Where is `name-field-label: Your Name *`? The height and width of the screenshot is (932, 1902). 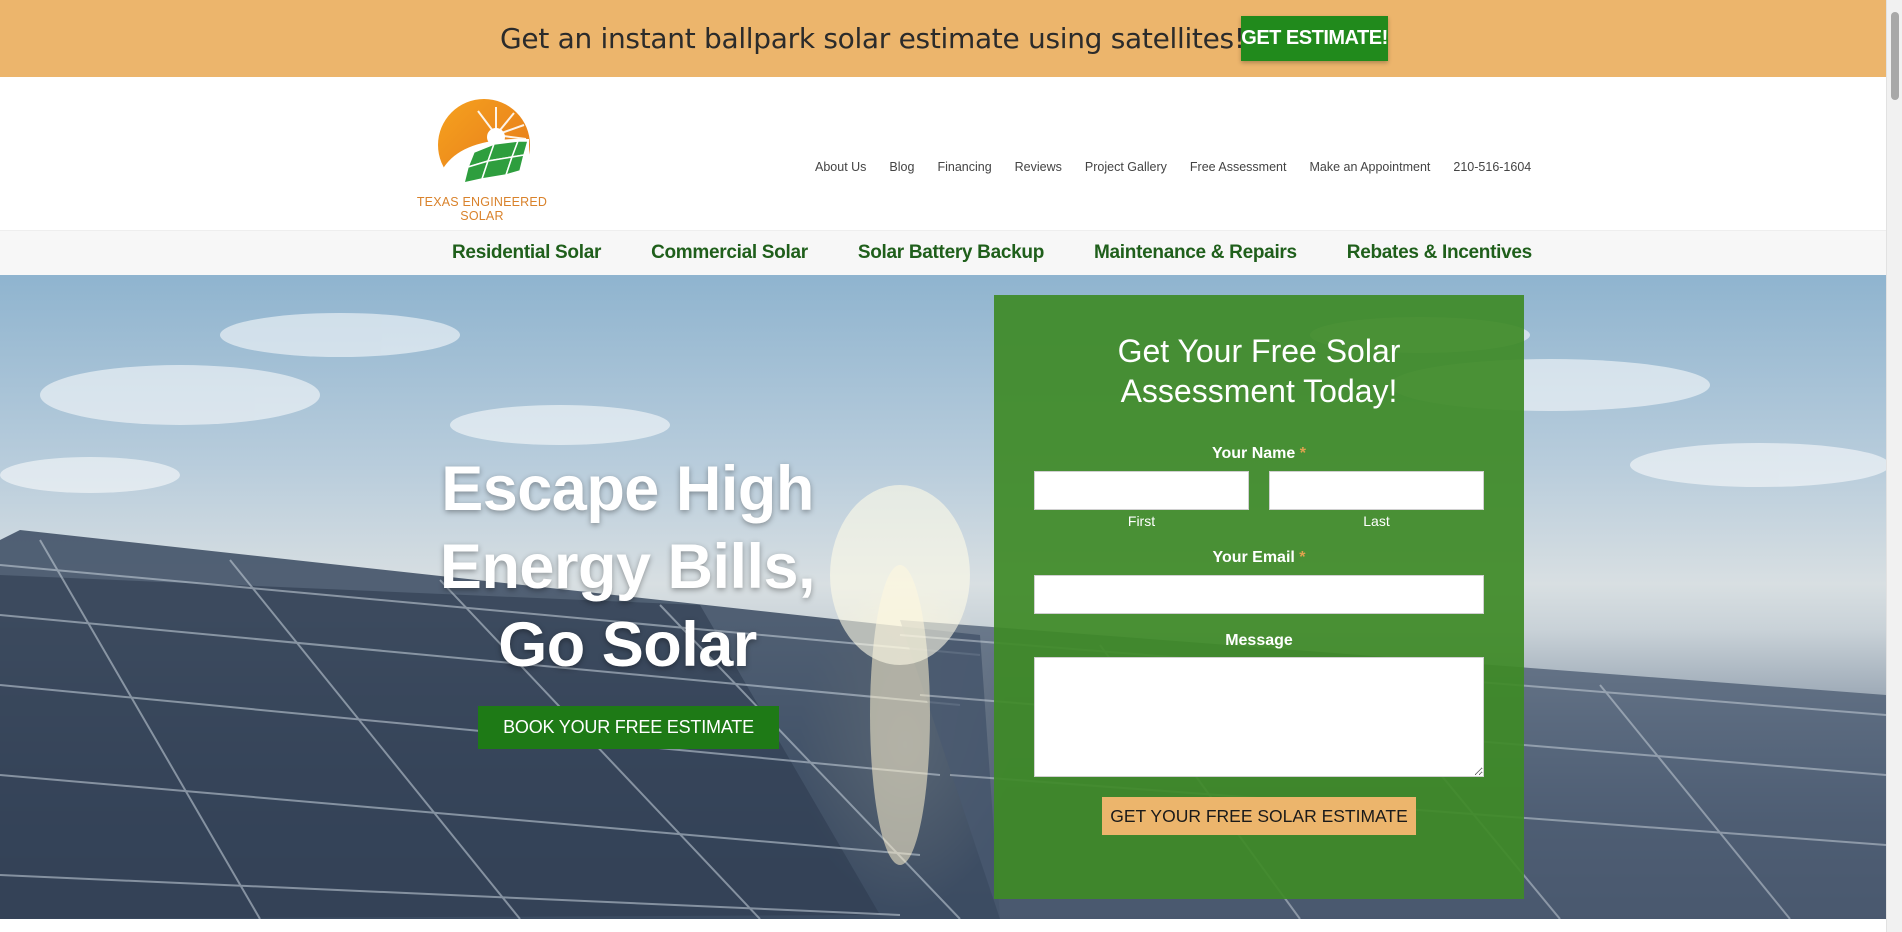 name-field-label: Your Name * is located at coordinates (1259, 454).